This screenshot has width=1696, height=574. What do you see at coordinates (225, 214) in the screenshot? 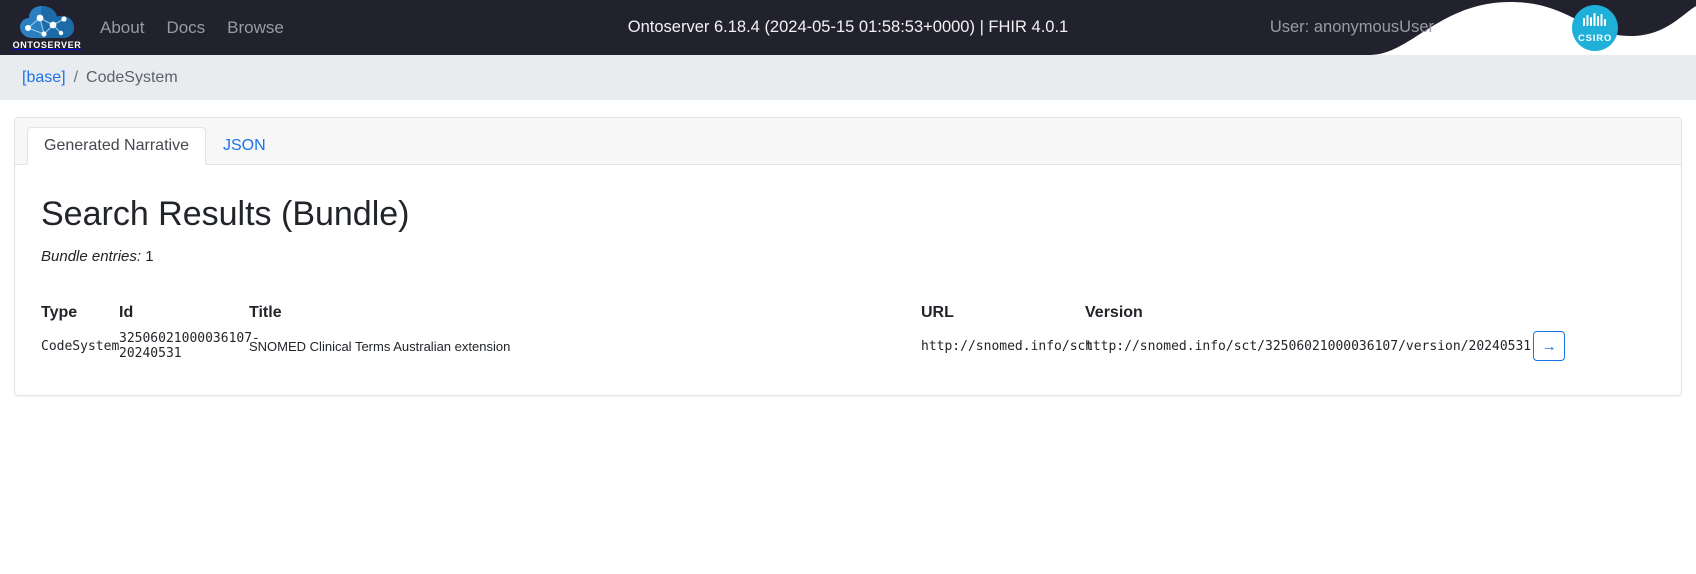
I see `page-title: Search Results (Bundle)` at bounding box center [225, 214].